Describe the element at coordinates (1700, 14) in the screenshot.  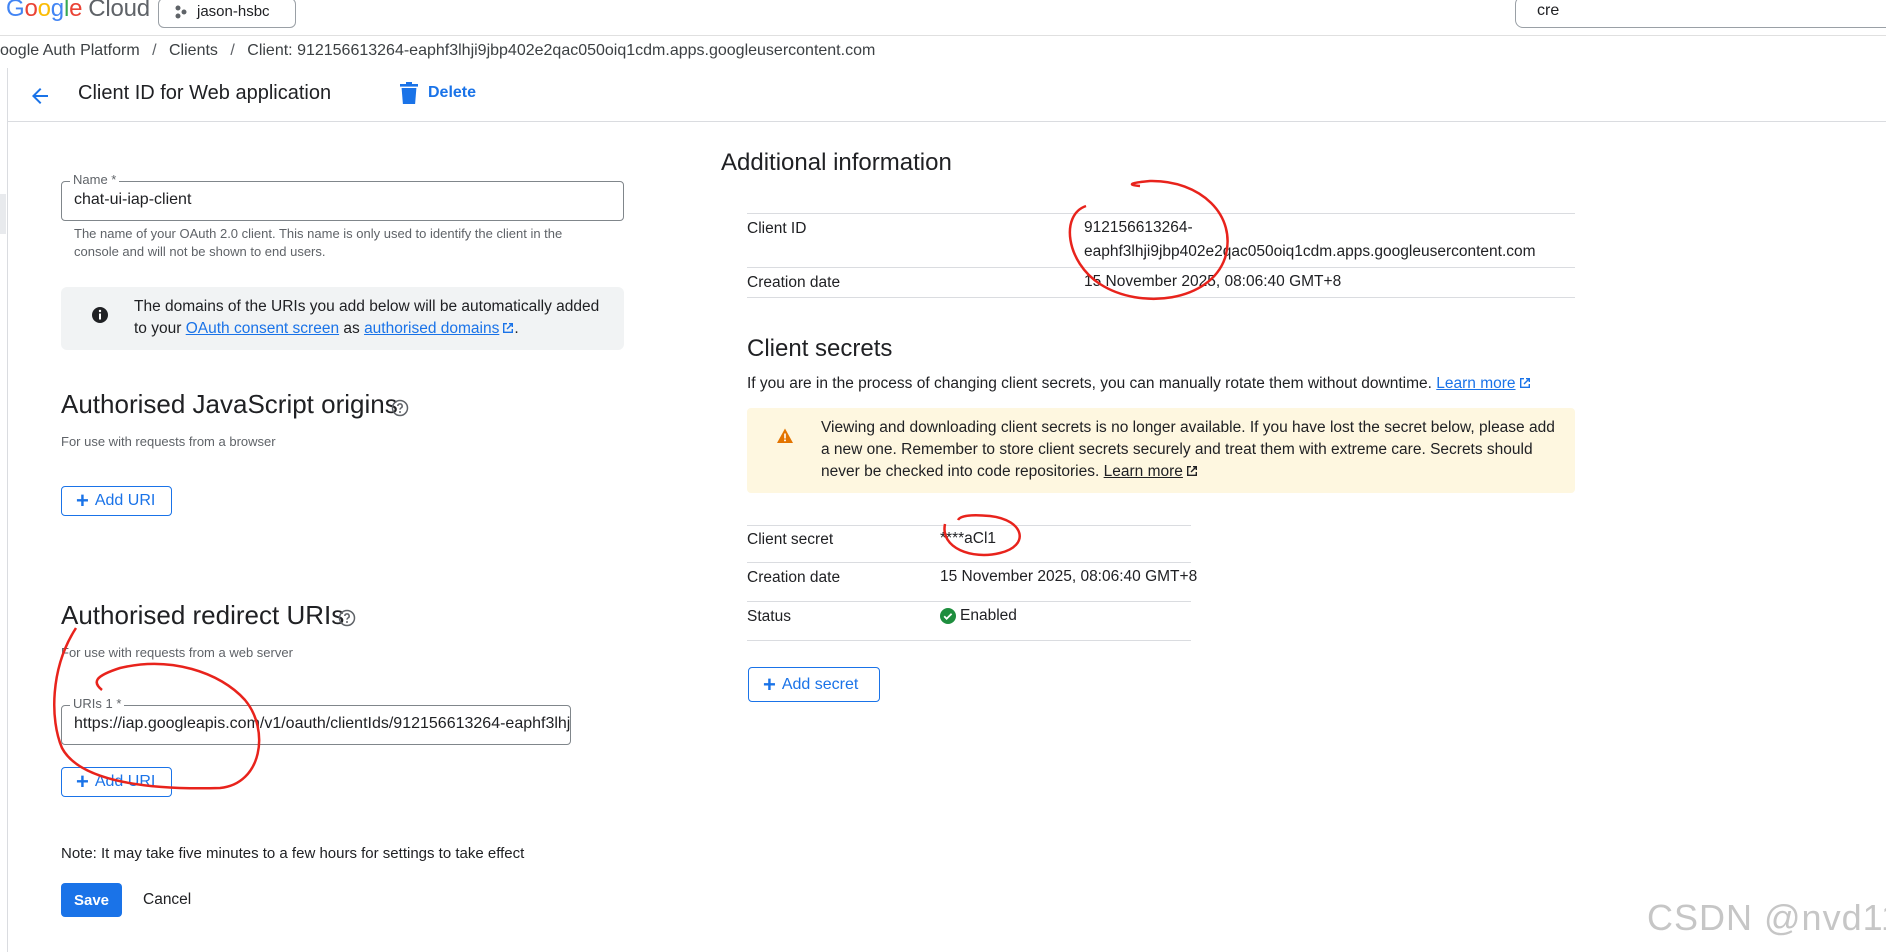
I see `search-input: cre` at that location.